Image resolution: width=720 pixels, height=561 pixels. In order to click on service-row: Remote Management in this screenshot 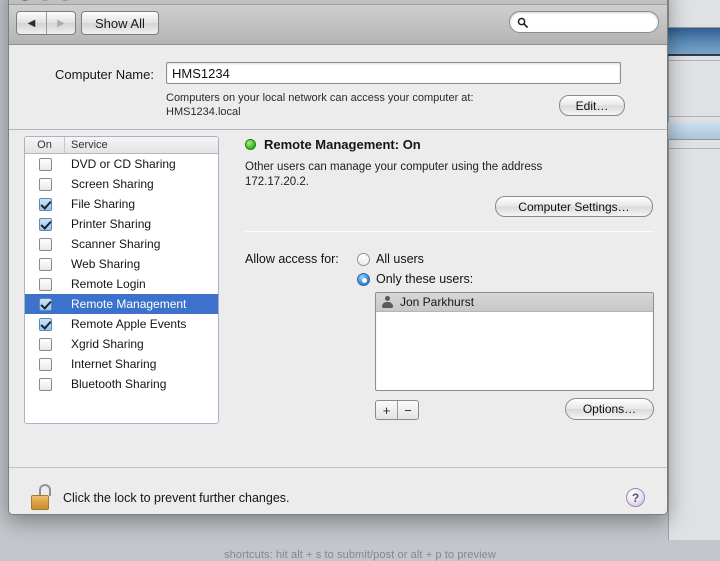, I will do `click(121, 304)`.